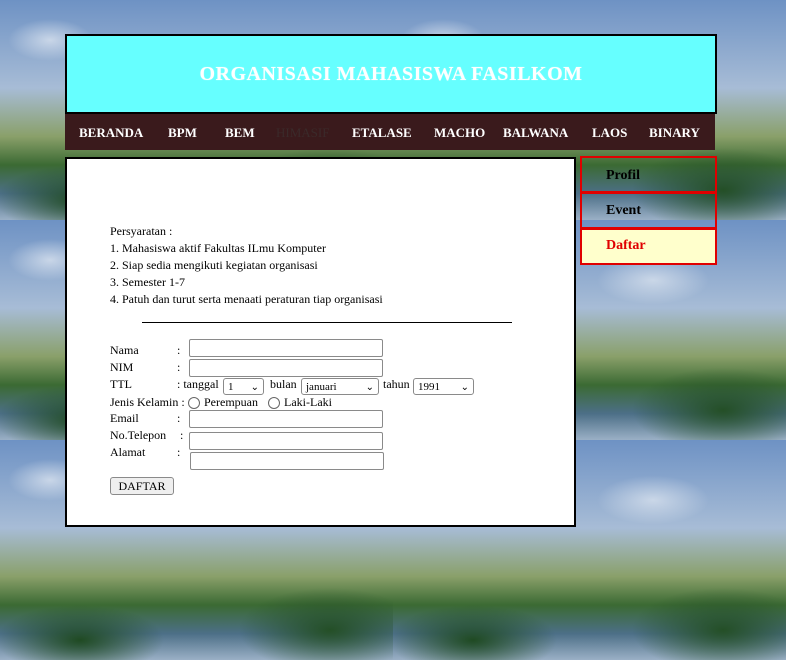 This screenshot has height=660, width=786. What do you see at coordinates (429, 387) in the screenshot?
I see `tahun-value: 1991` at bounding box center [429, 387].